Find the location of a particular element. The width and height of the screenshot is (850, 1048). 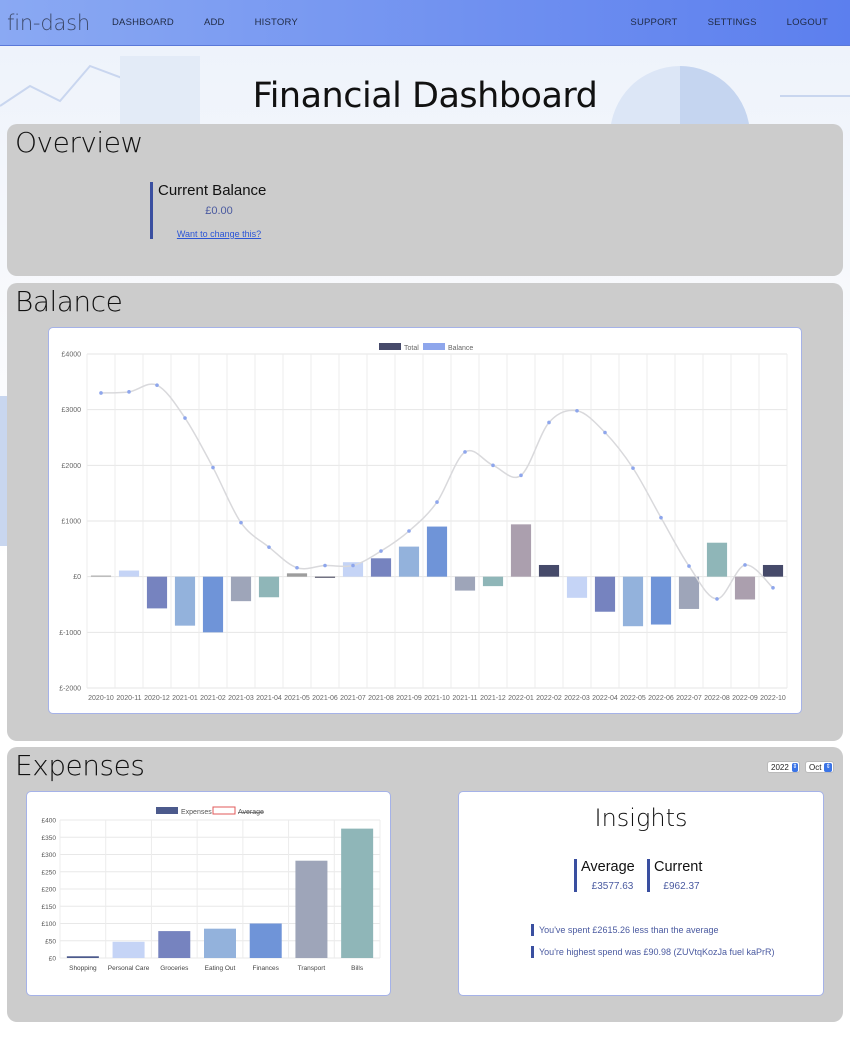

x-tick-label: 2022-01 is located at coordinates (521, 698).